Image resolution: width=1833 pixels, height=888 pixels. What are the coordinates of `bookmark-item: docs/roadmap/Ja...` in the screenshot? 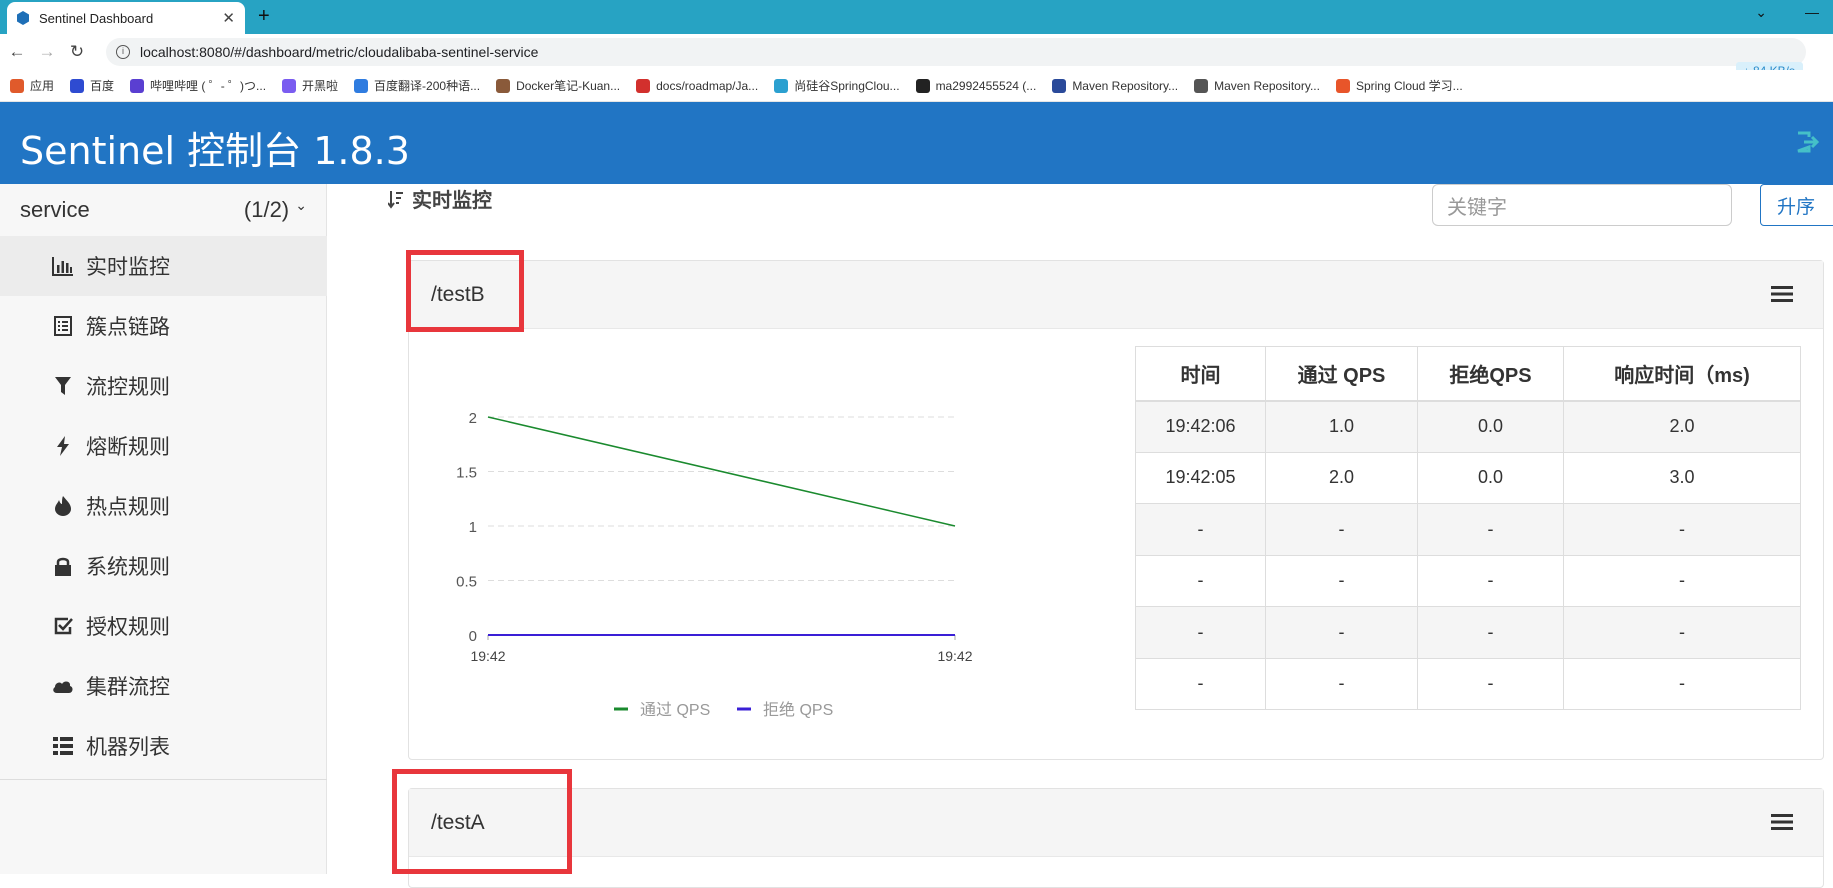 It's located at (697, 85).